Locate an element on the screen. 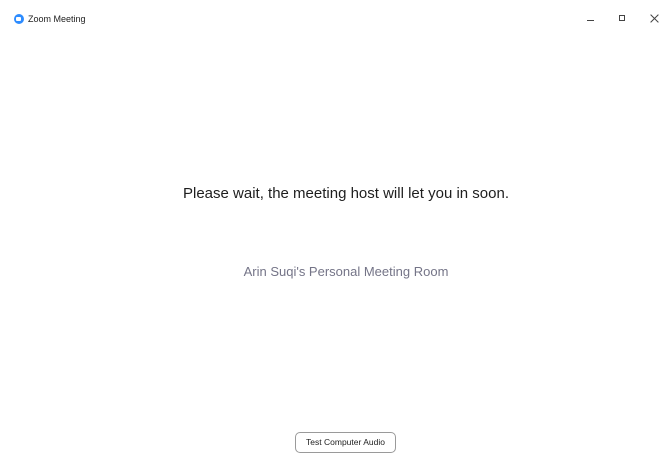  close-button is located at coordinates (656, 19).